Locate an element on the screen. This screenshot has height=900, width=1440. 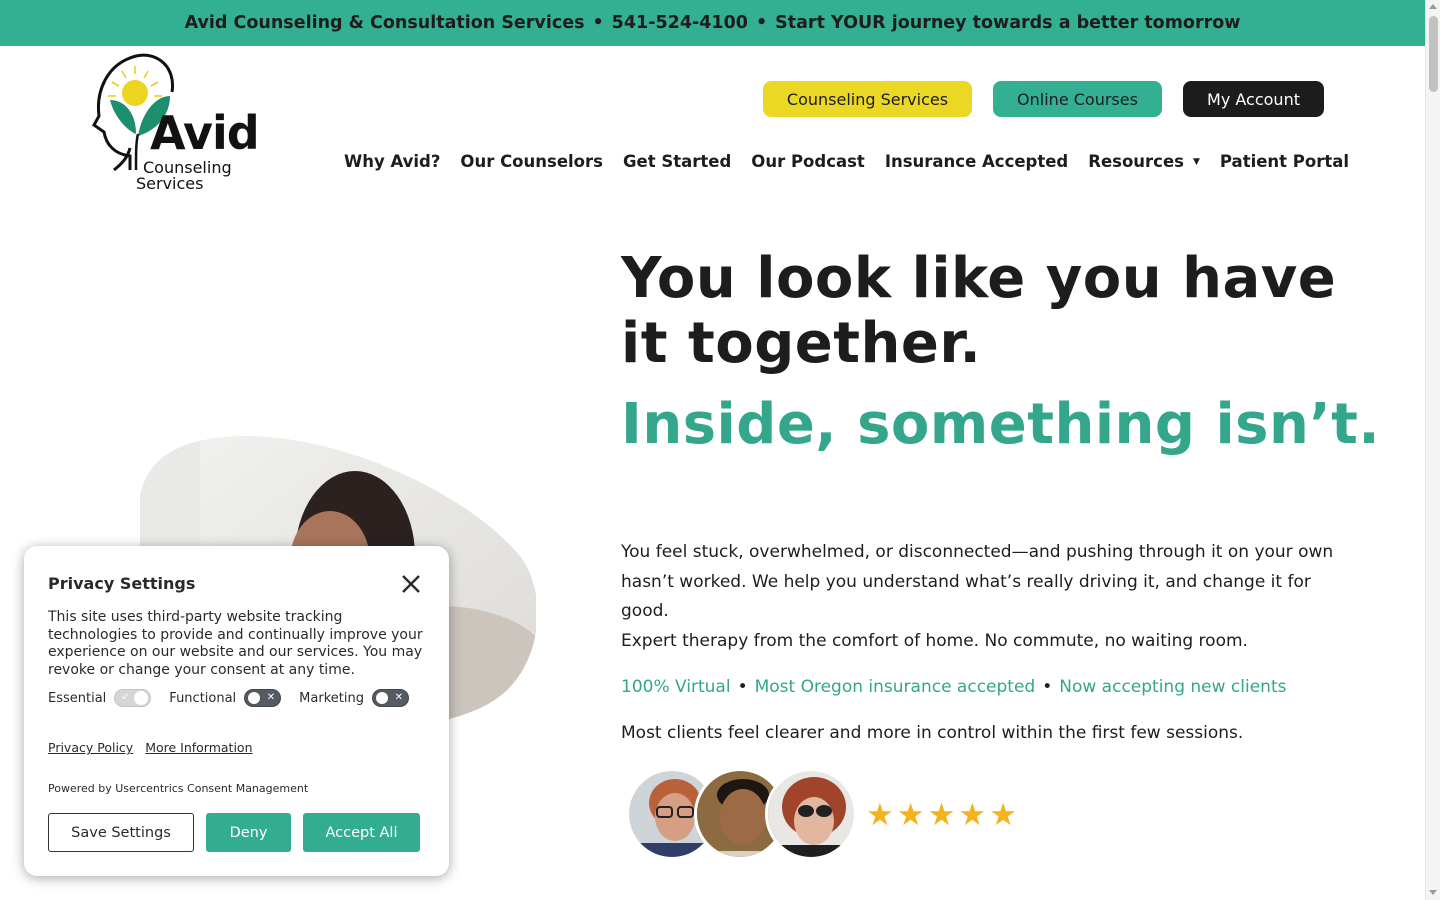
essential-toggle: ✓ is located at coordinates (133, 698).